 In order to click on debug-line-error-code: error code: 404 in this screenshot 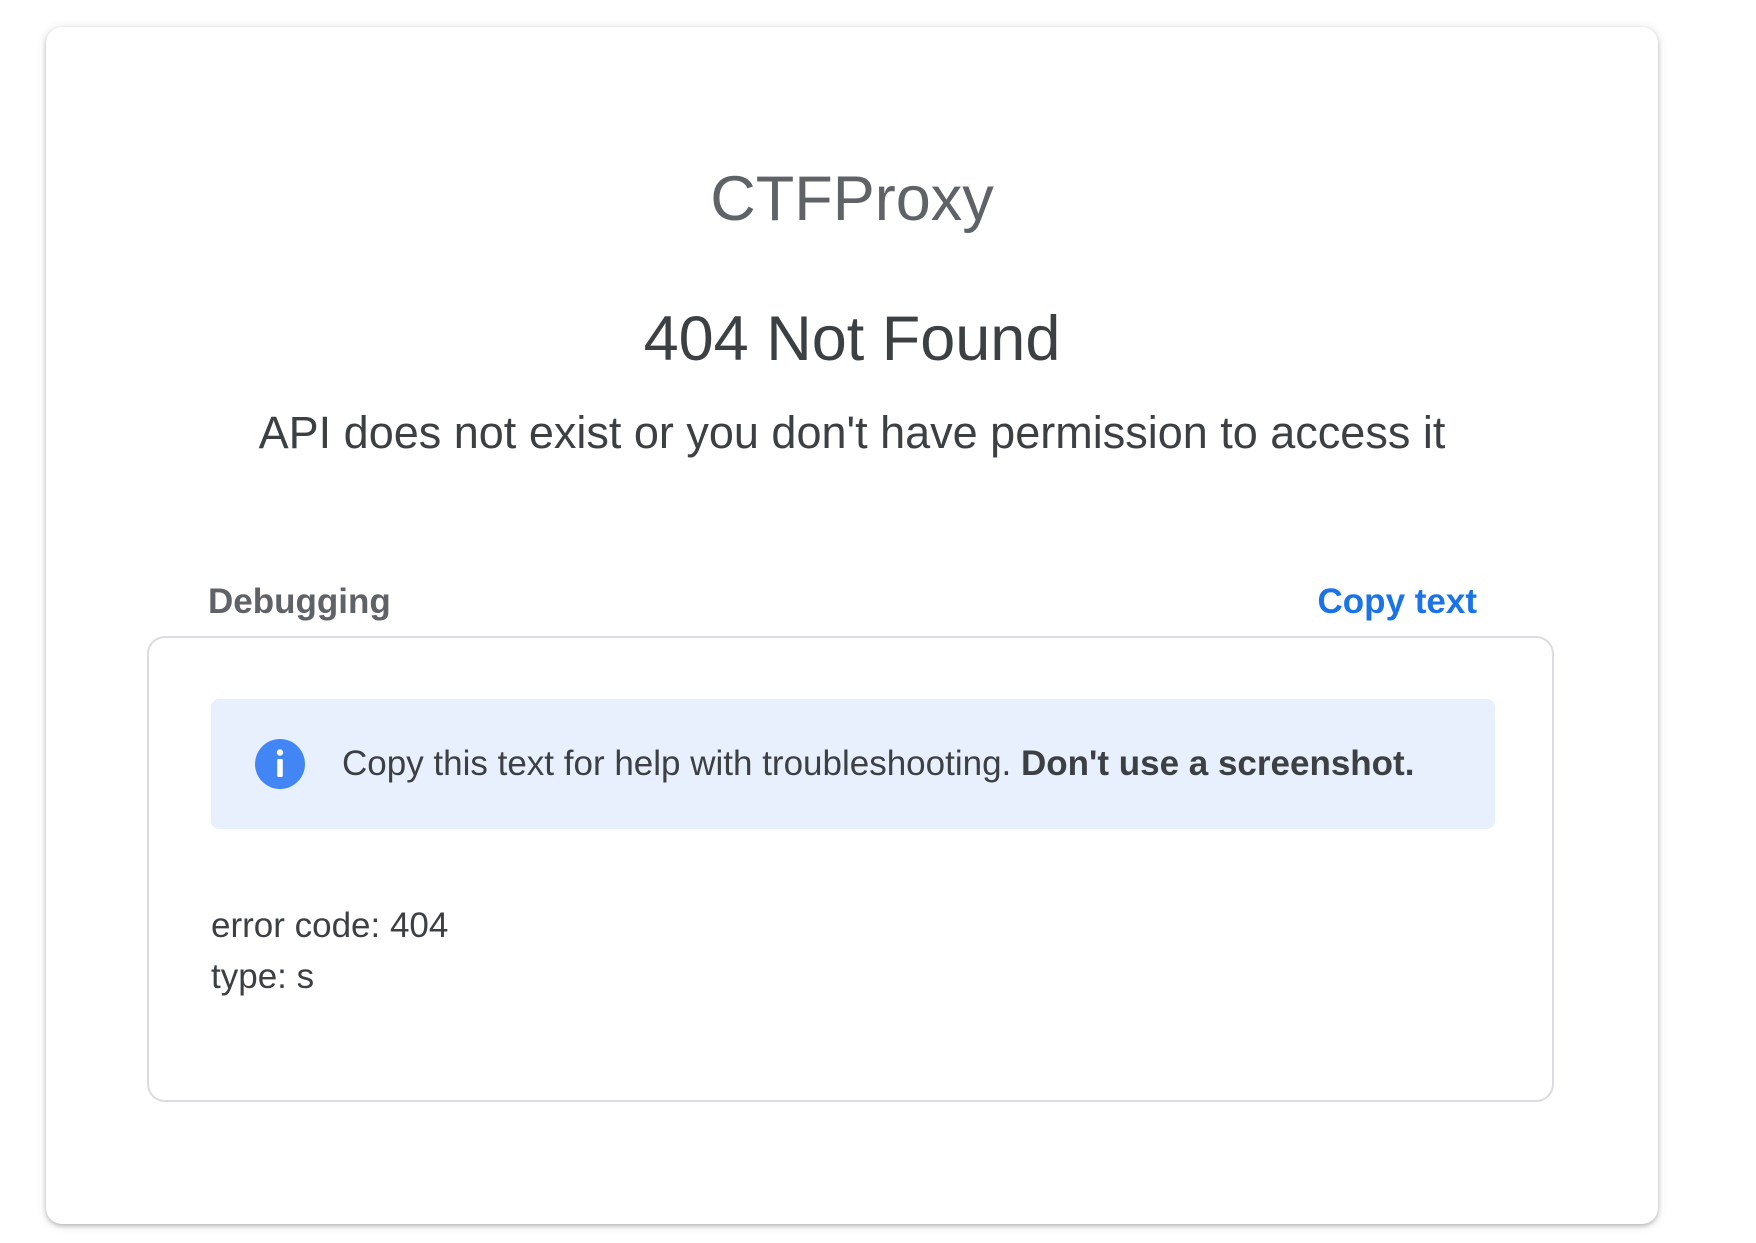, I will do `click(330, 925)`.